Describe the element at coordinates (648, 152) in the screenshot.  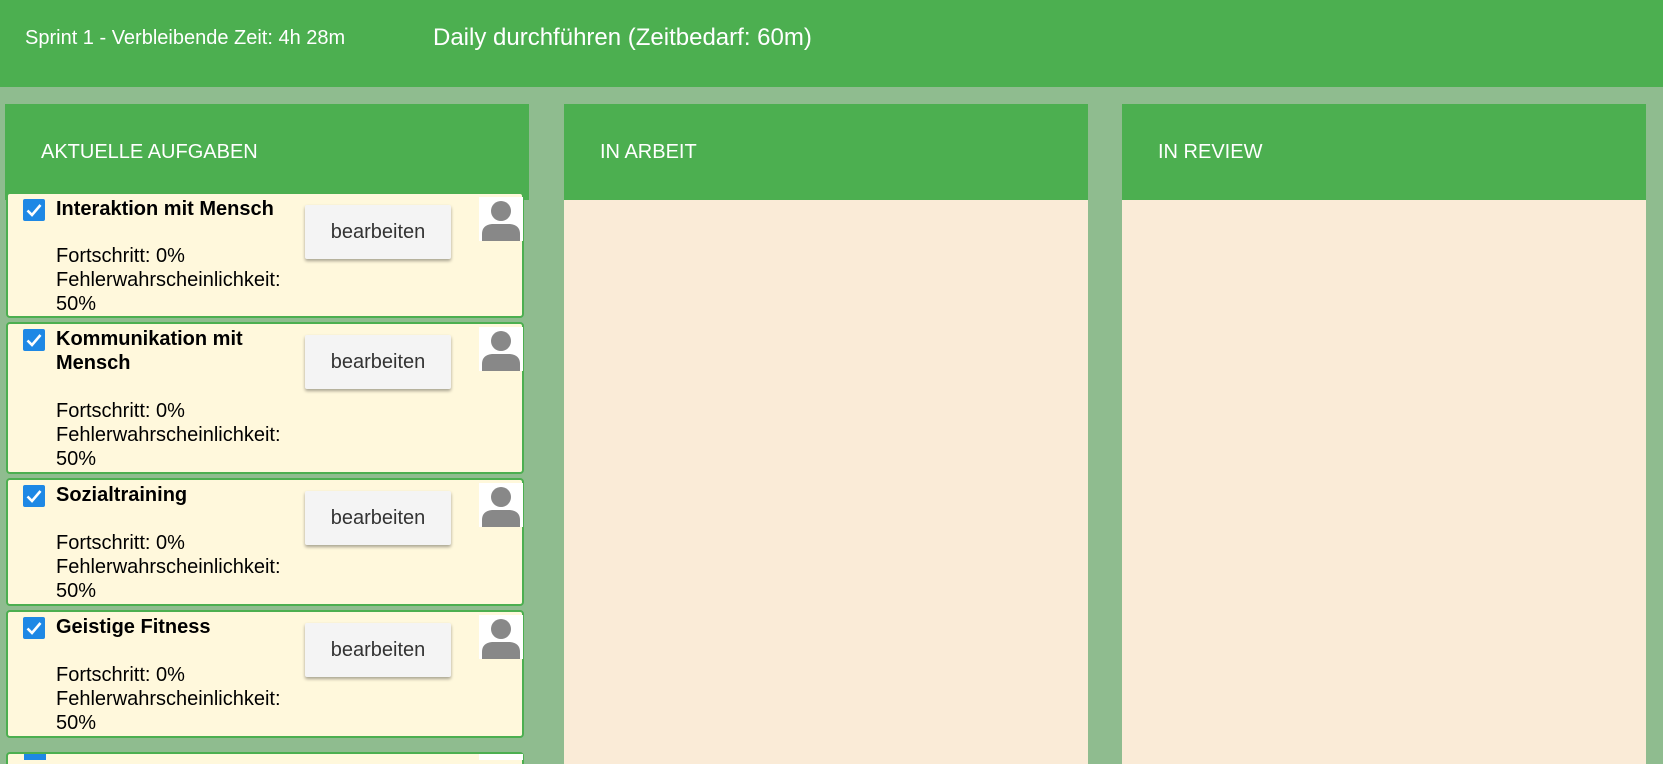
I see `column-title: IN ARBEIT` at that location.